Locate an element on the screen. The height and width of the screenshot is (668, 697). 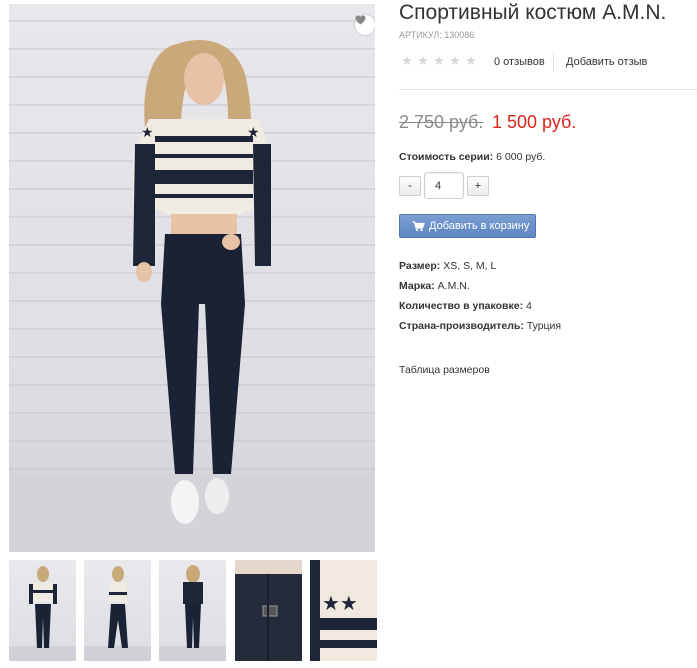
current-price: 1 500 руб. is located at coordinates (534, 122).